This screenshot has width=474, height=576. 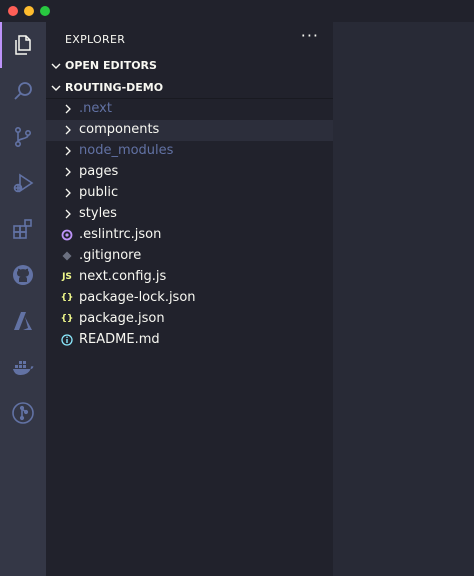 What do you see at coordinates (98, 213) in the screenshot?
I see `item-name: styles` at bounding box center [98, 213].